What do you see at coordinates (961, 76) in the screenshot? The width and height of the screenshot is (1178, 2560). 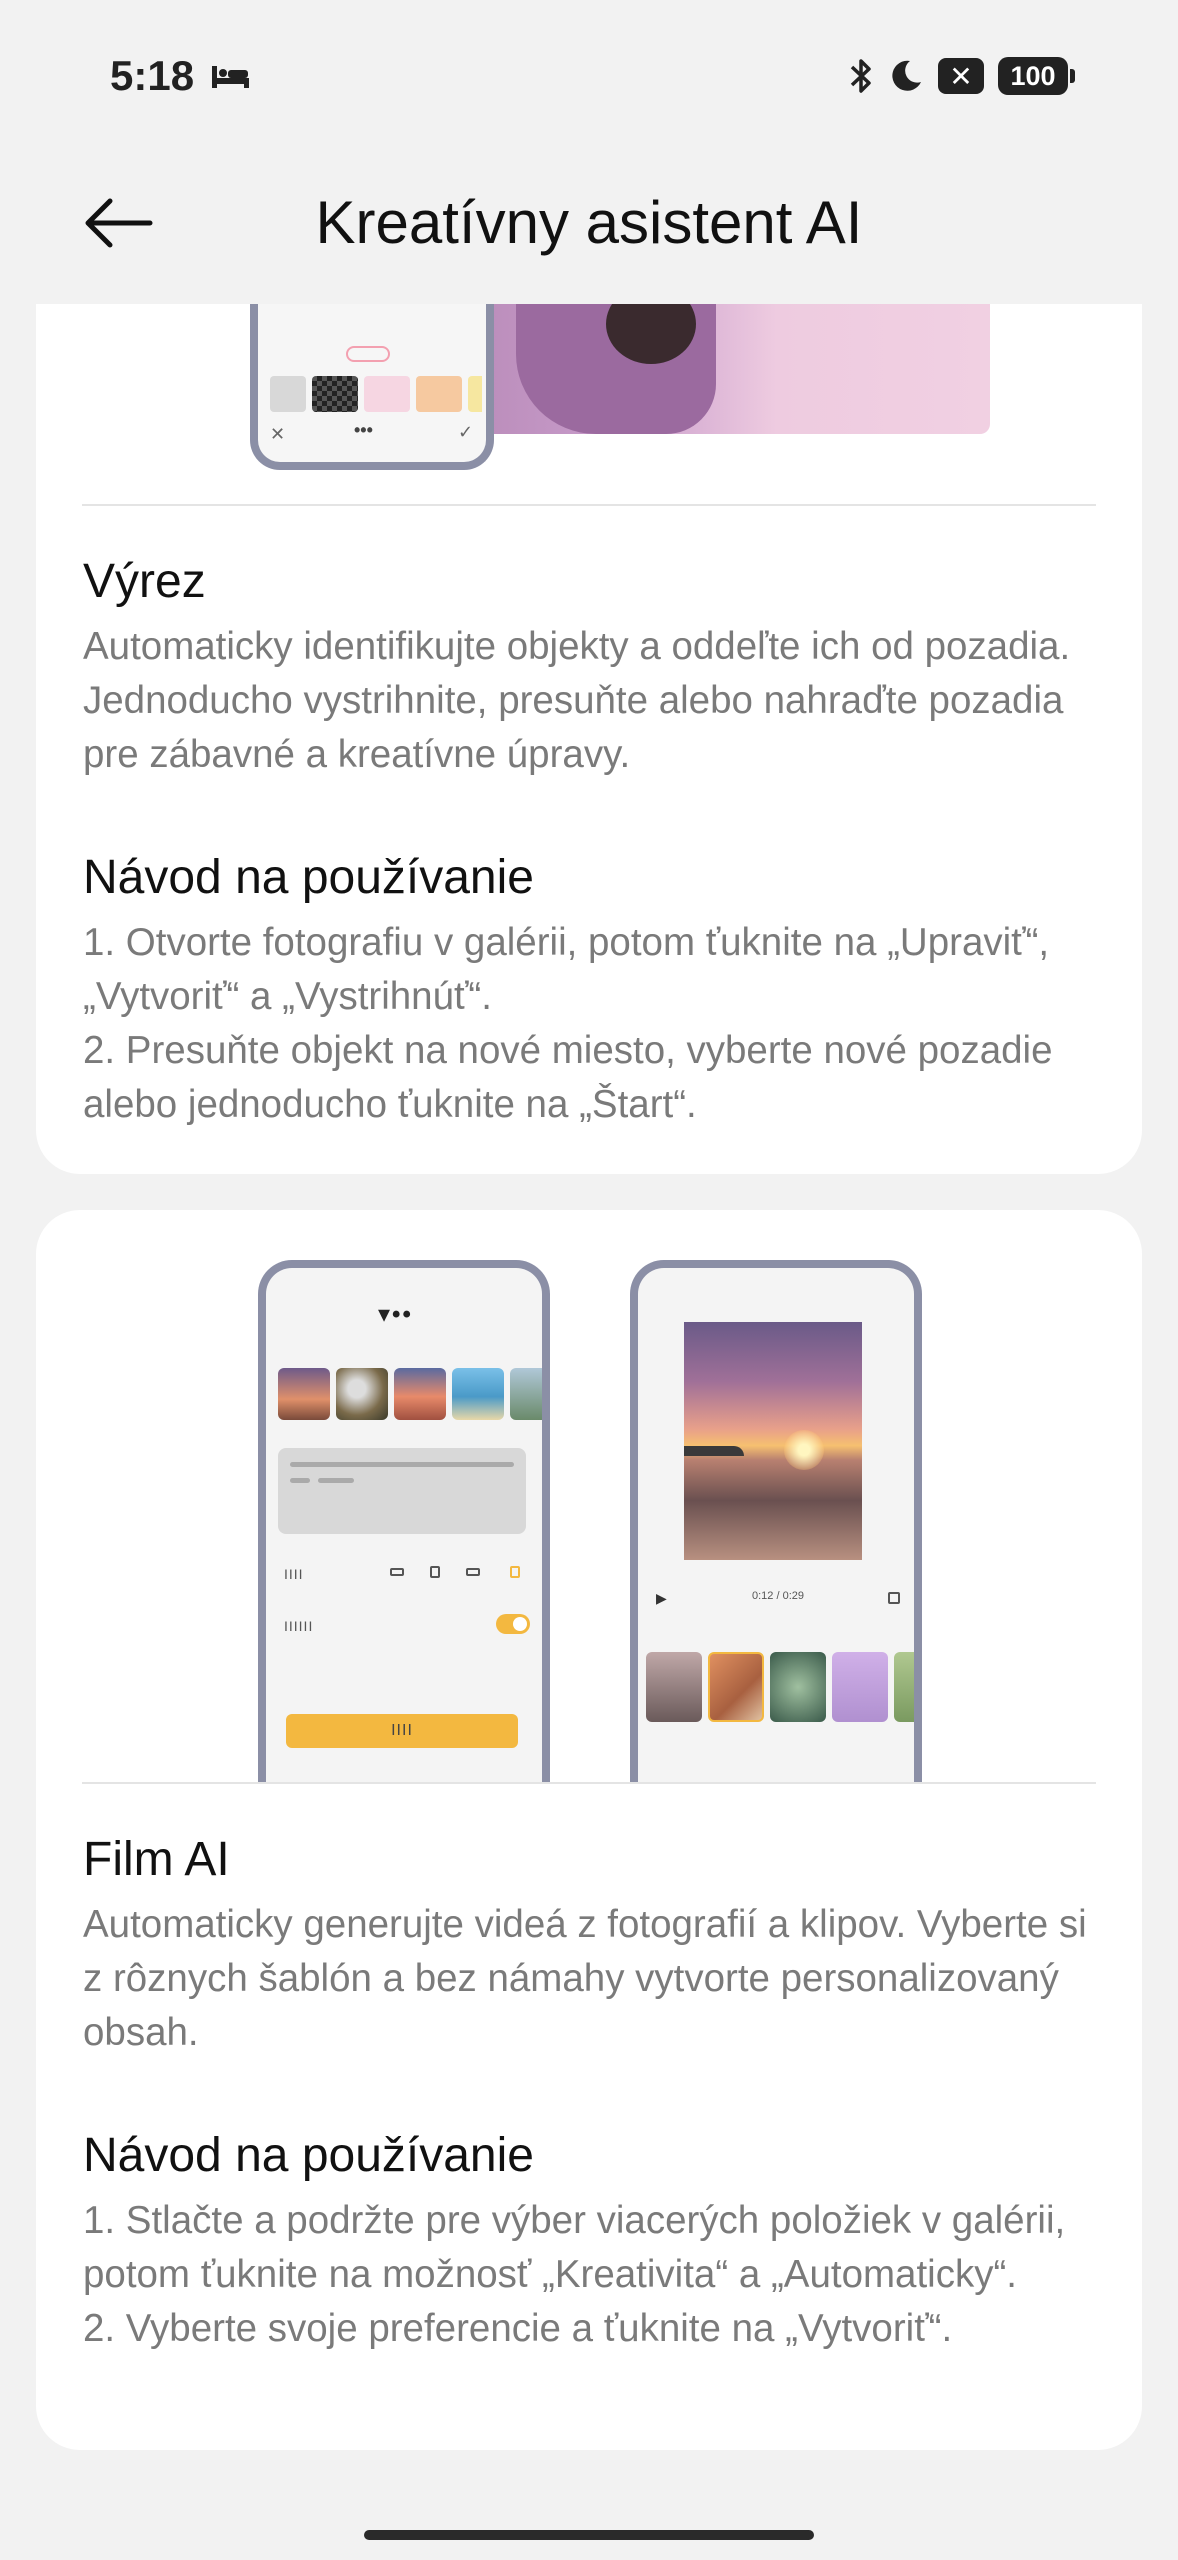 I see `no-sim-icon: ✕` at bounding box center [961, 76].